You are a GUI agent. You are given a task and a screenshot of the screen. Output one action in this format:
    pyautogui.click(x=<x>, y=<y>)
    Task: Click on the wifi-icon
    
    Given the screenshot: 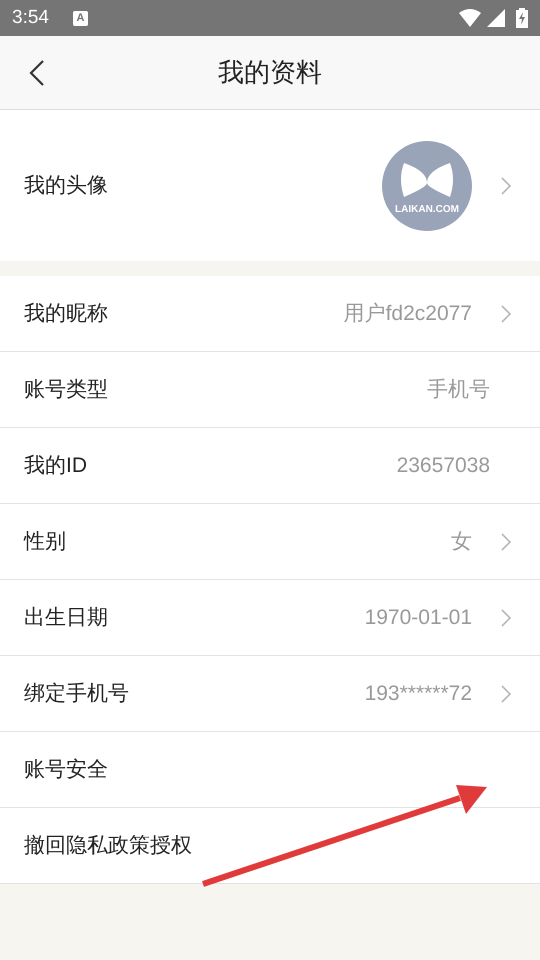 What is the action you would take?
    pyautogui.click(x=470, y=18)
    